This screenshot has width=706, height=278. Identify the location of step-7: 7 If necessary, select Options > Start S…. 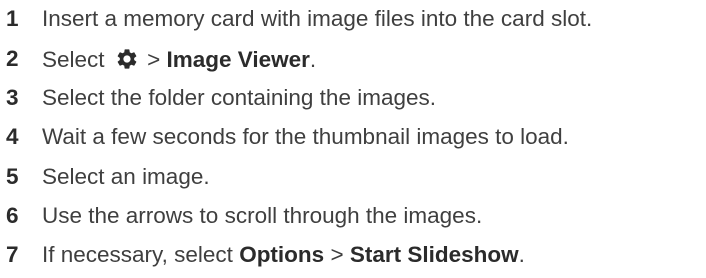
(353, 255).